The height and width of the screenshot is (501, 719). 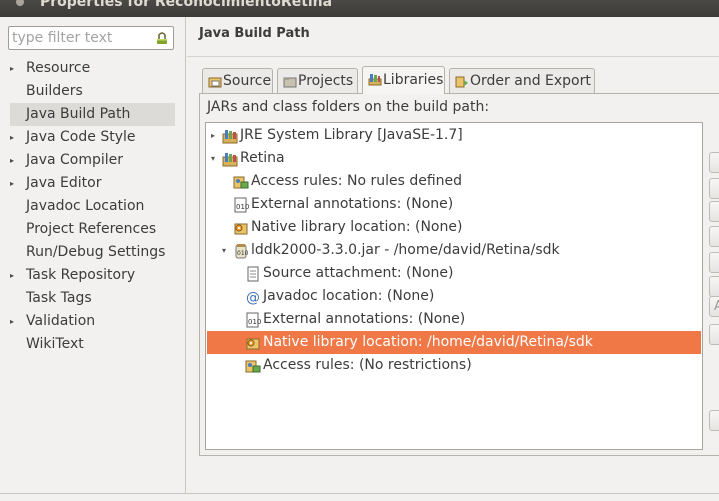 I want to click on category-label: Task Tags, so click(x=59, y=298).